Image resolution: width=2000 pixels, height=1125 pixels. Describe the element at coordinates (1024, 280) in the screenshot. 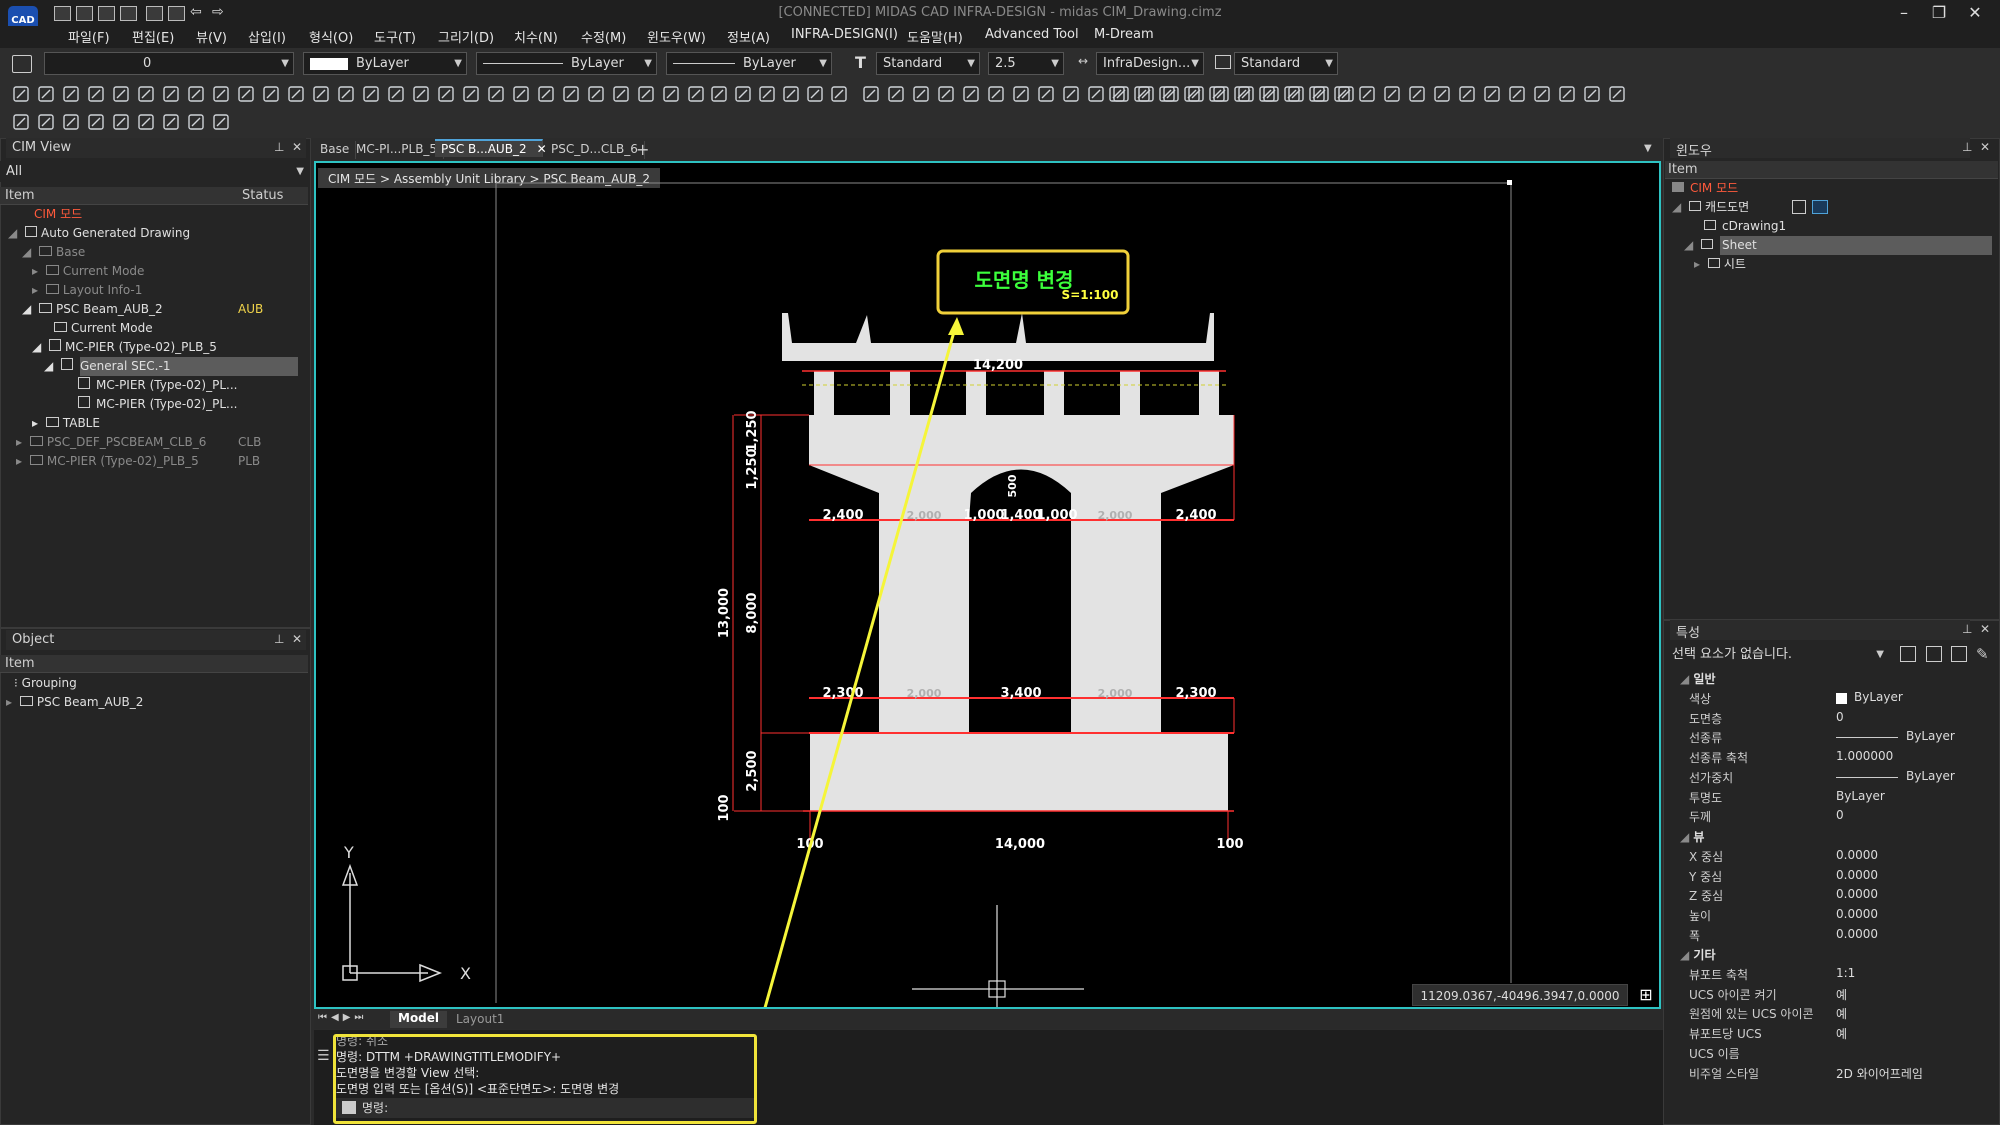

I see `drawing-title: 도면명 변경` at that location.